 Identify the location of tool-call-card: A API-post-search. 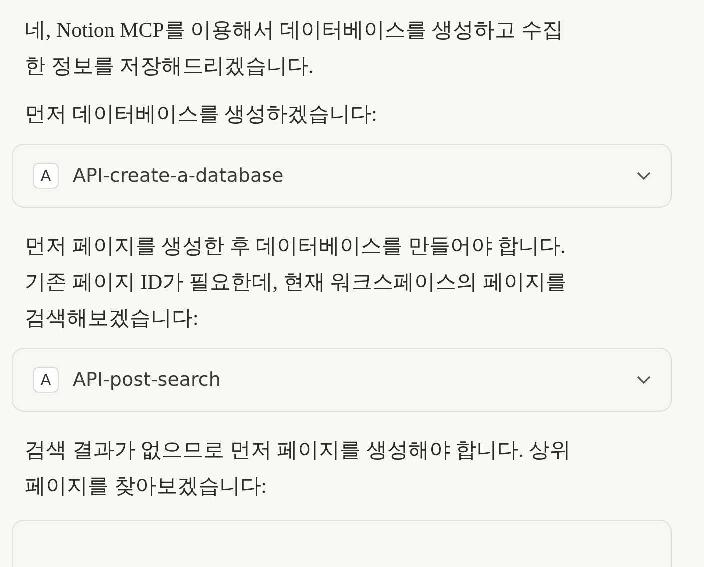
(342, 380).